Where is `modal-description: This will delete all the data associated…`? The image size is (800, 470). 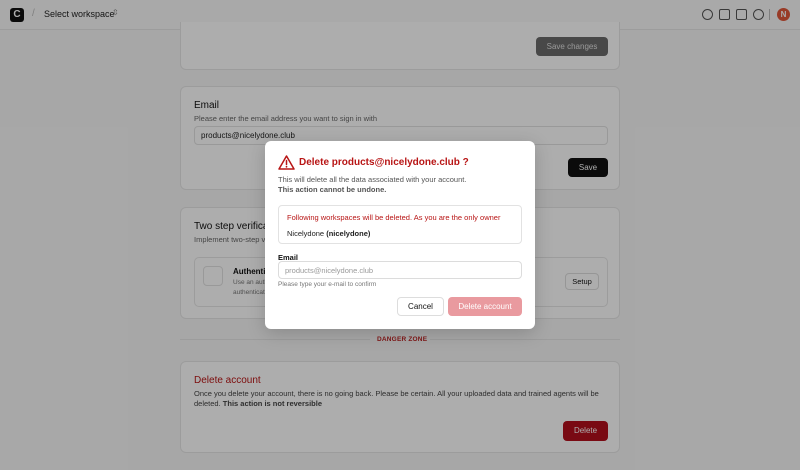
modal-description: This will delete all the data associated… is located at coordinates (372, 179).